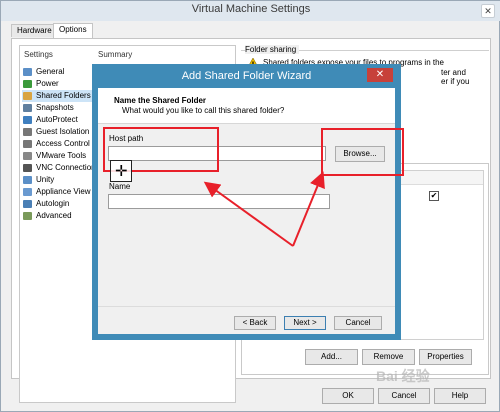 The width and height of the screenshot is (500, 412). Describe the element at coordinates (27, 72) in the screenshot. I see `general-icon` at that location.